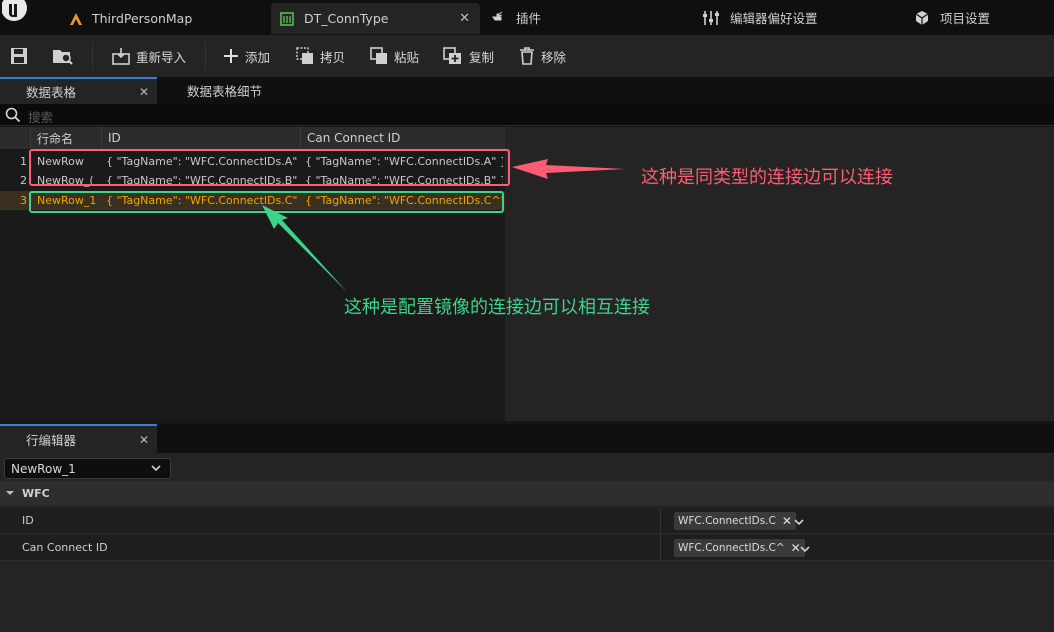 The image size is (1054, 632). I want to click on property-name: Can Connect ID, so click(65, 547).